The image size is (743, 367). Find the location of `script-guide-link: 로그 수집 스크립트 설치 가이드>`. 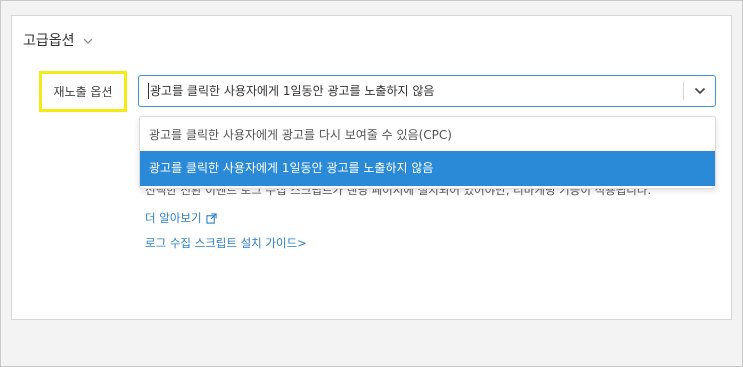

script-guide-link: 로그 수집 스크립트 설치 가이드> is located at coordinates (226, 243).